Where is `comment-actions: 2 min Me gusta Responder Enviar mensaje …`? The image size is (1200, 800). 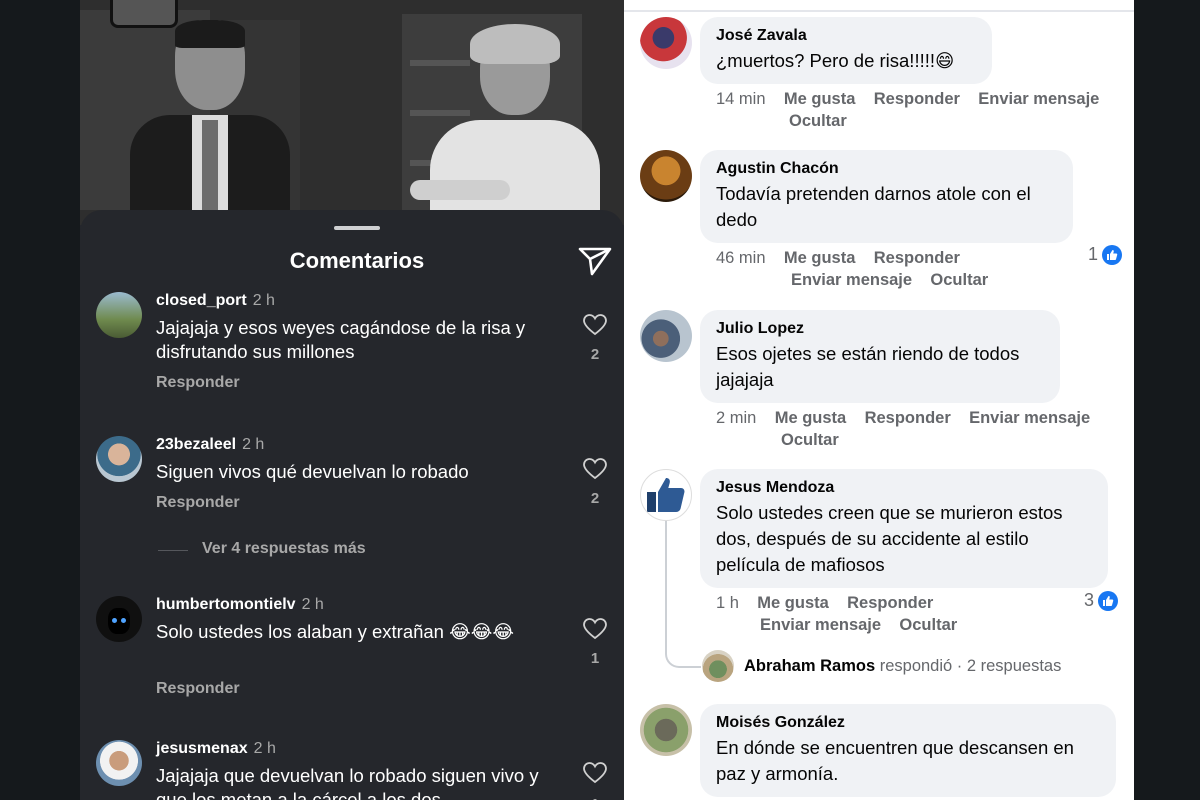 comment-actions: 2 min Me gusta Responder Enviar mensaje … is located at coordinates (925, 429).